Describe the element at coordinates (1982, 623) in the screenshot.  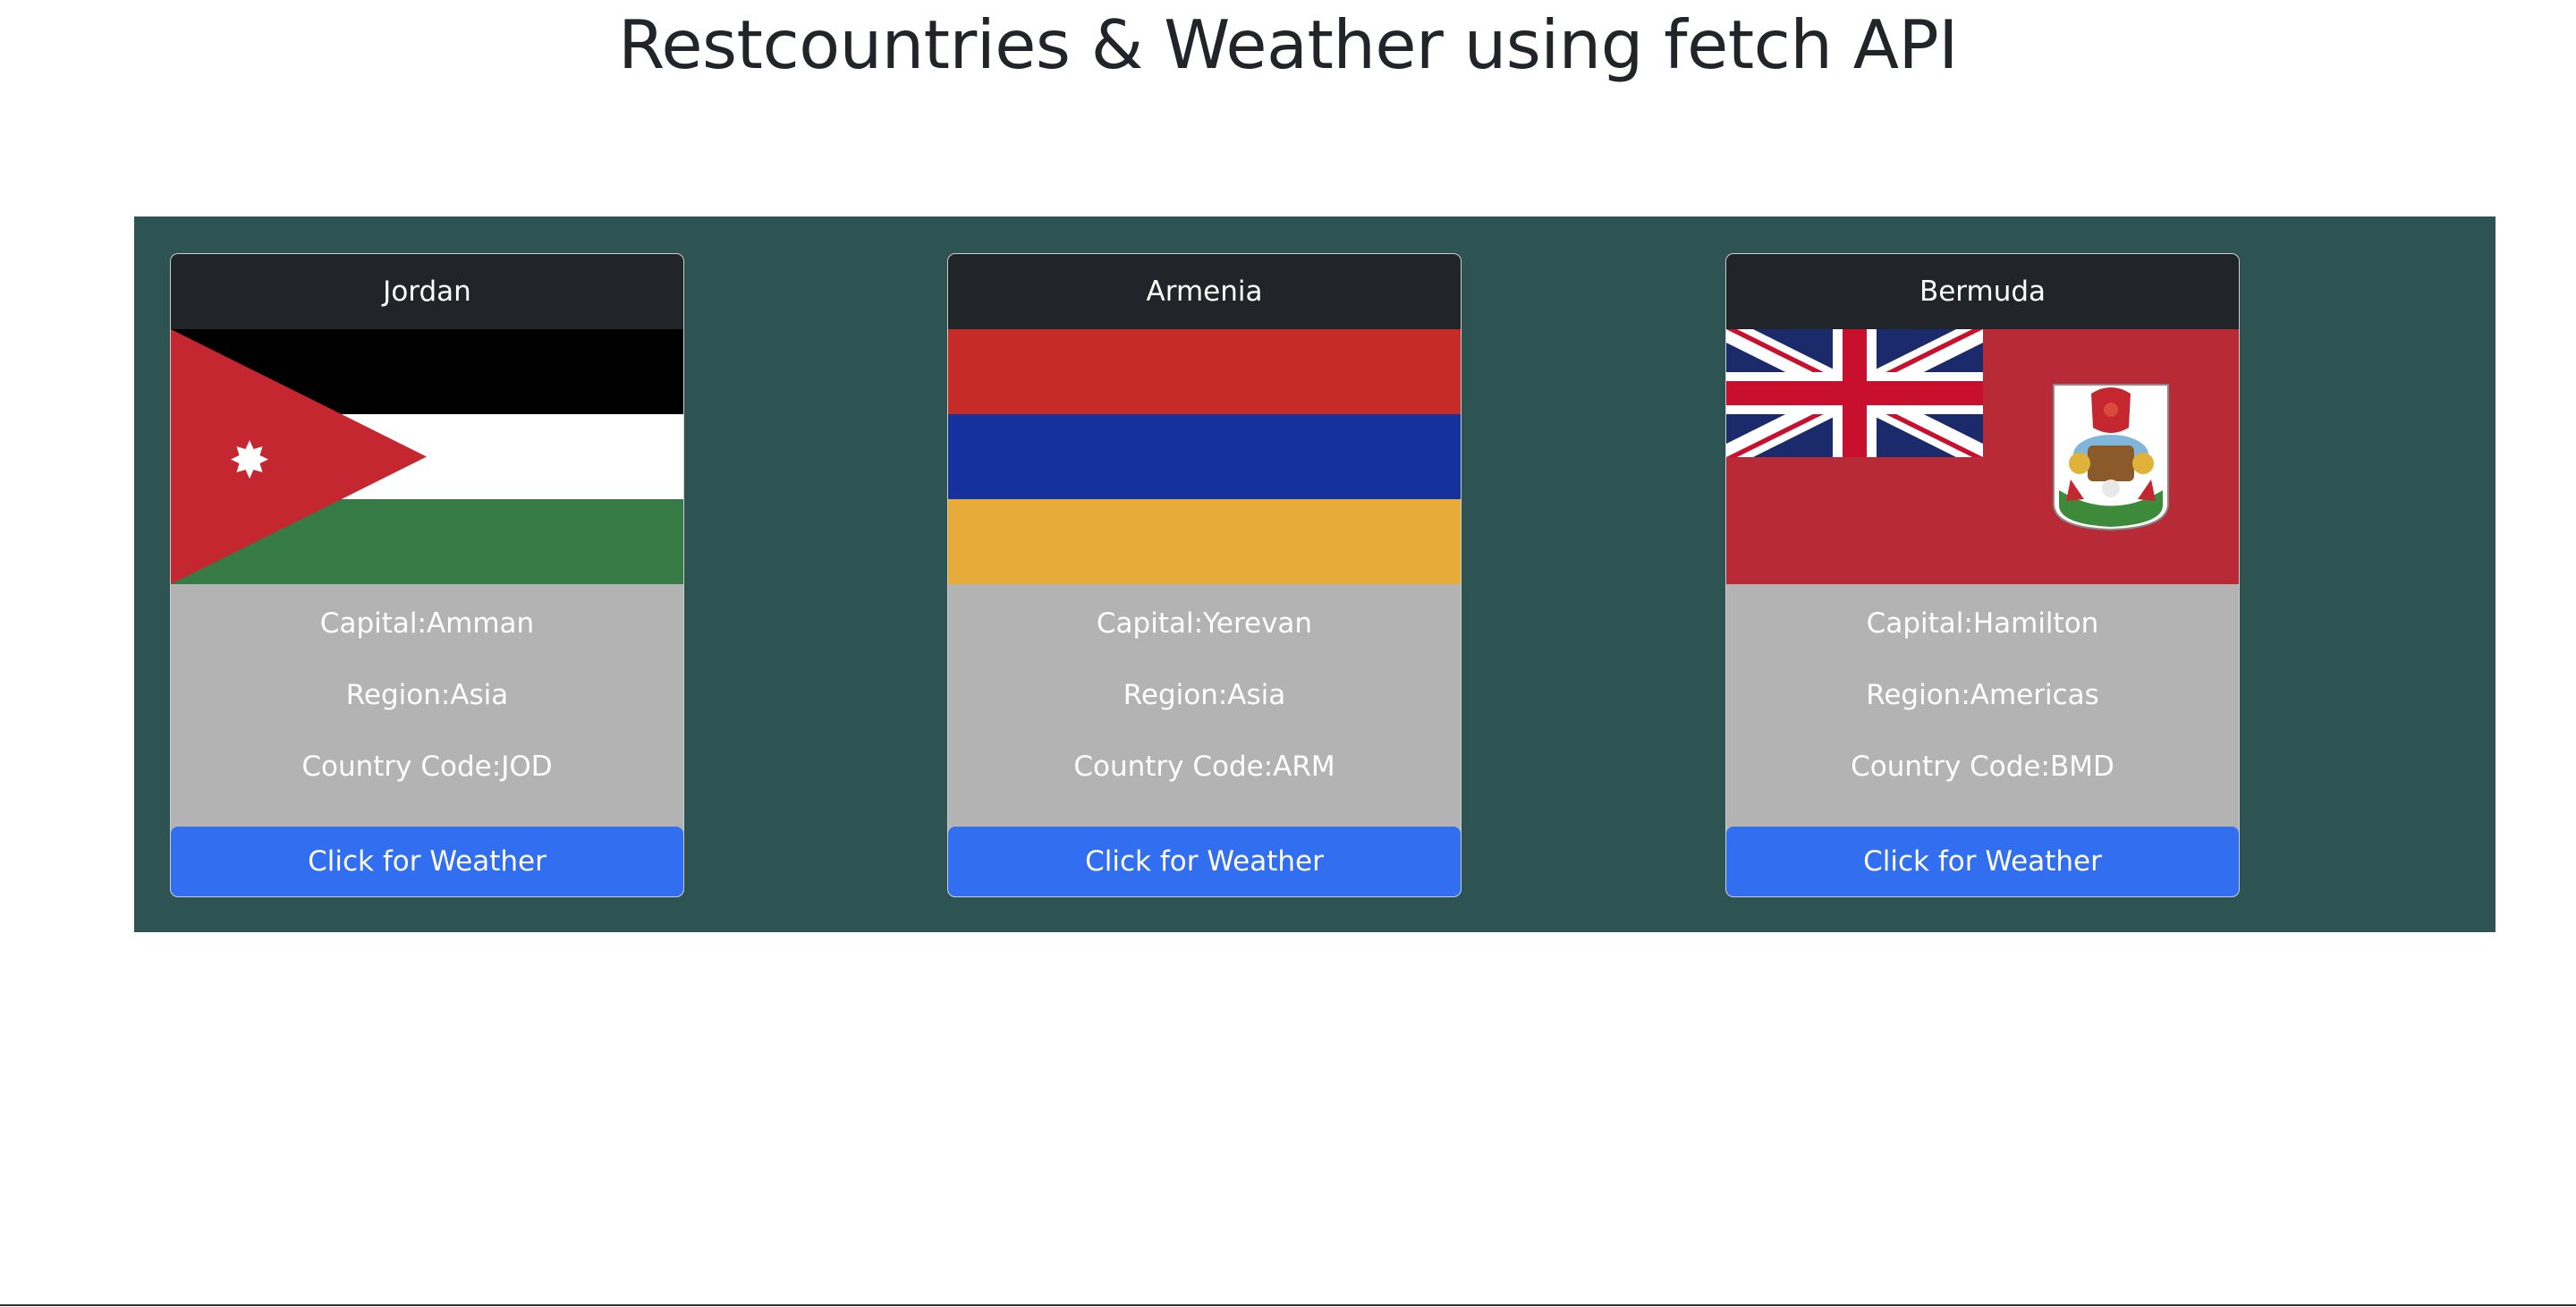
I see `capital-text: Capital:Hamilton` at that location.